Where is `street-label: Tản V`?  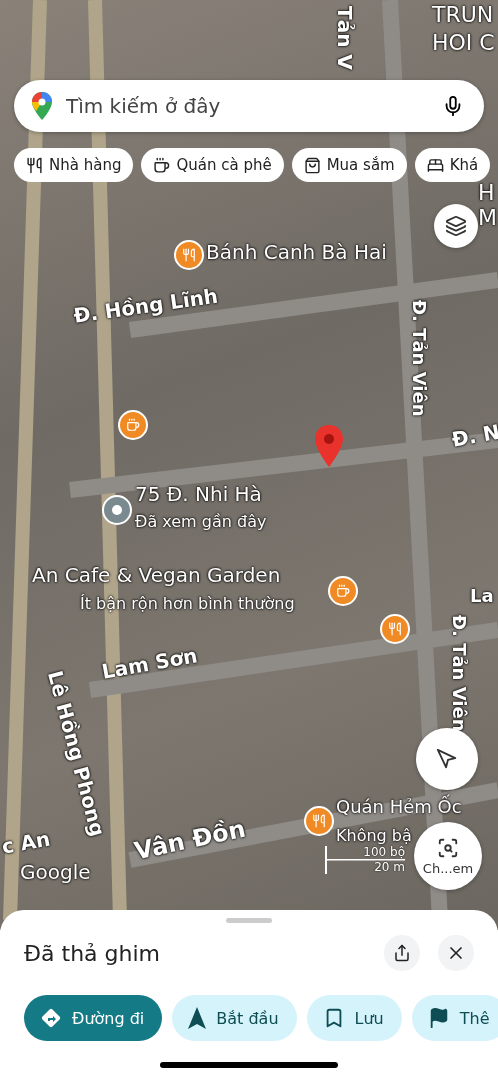
street-label: Tản V is located at coordinates (345, 38).